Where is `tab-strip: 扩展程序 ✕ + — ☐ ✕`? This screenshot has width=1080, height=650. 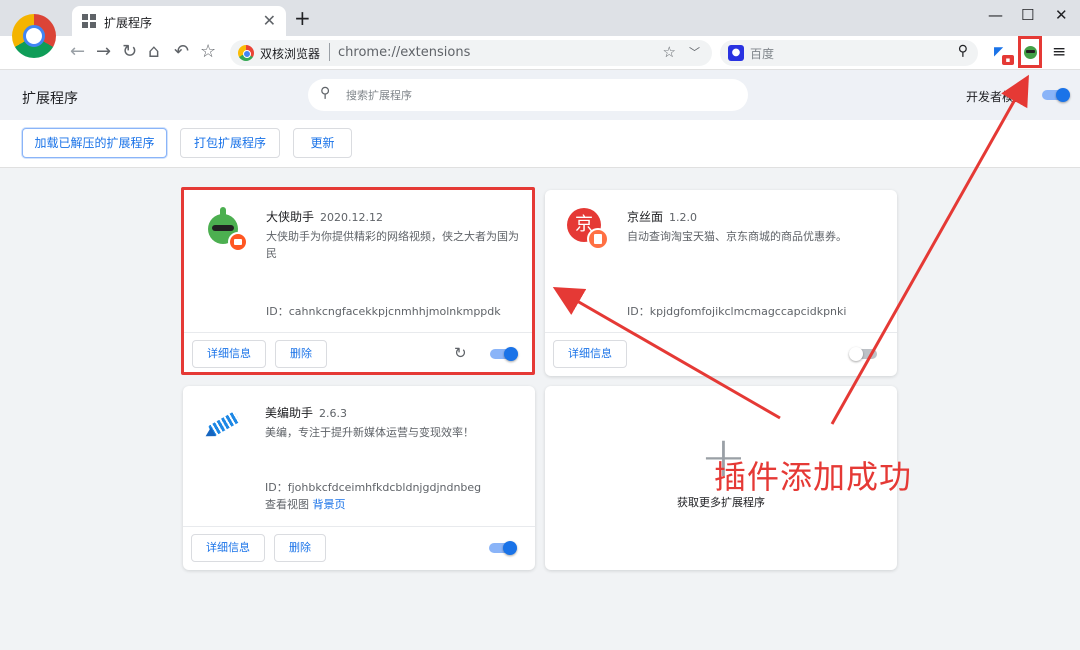
tab-strip: 扩展程序 ✕ + — ☐ ✕ is located at coordinates (540, 18).